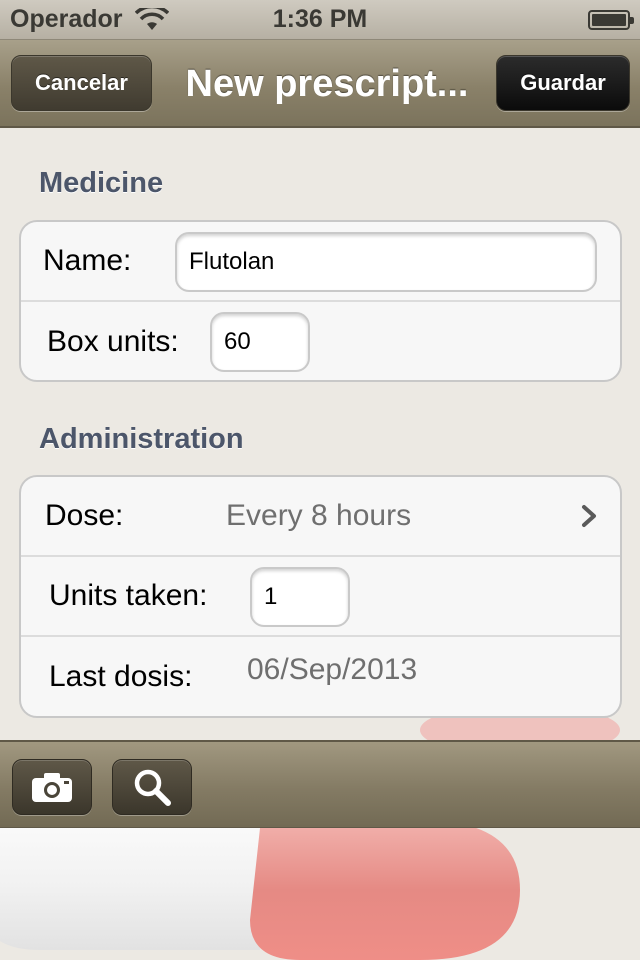 The image size is (640, 960). What do you see at coordinates (563, 83) in the screenshot?
I see `save-button: Guardar` at bounding box center [563, 83].